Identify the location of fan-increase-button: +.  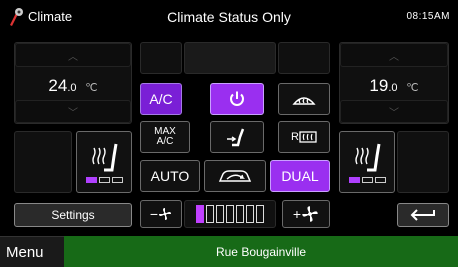
(306, 214).